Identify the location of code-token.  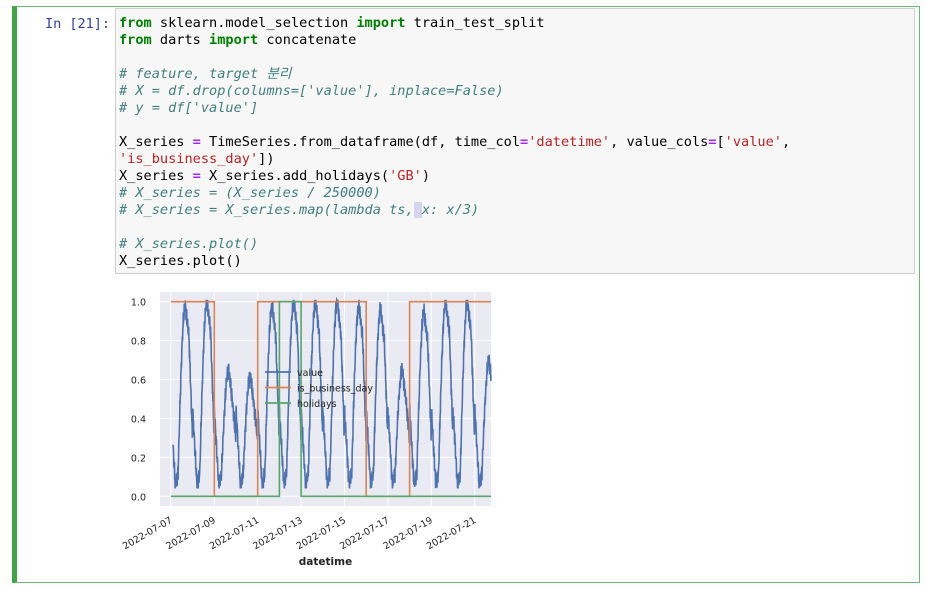
(417, 210).